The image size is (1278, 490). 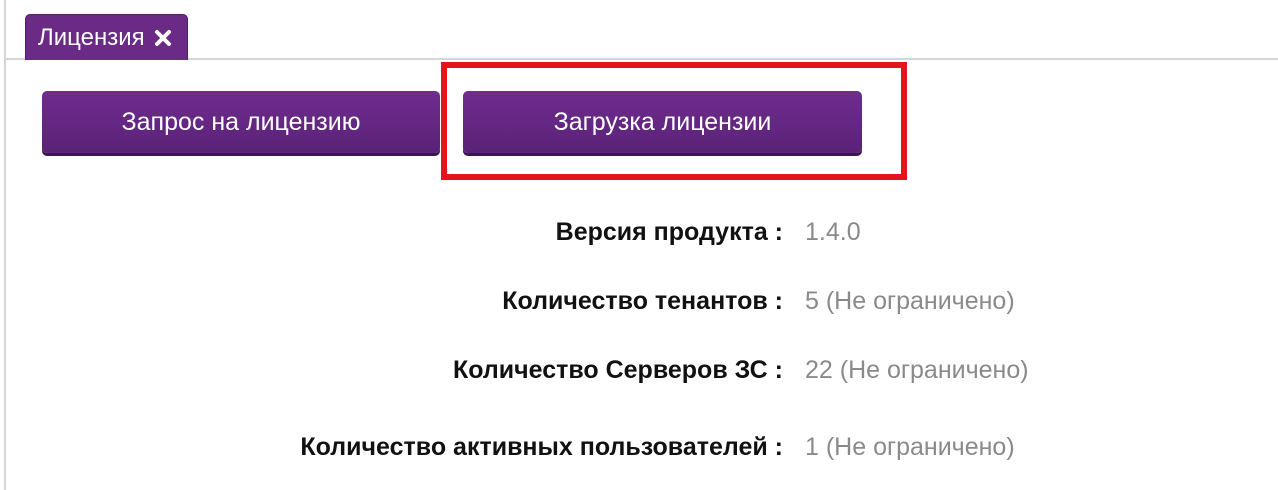 I want to click on info-row-tenants: Количество тенантов : 5 (Не ограничено), so click(x=639, y=307).